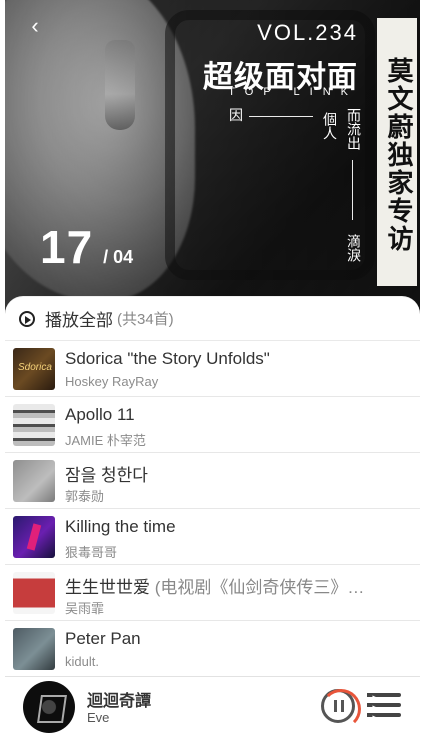 This screenshot has height=735, width=428. What do you see at coordinates (341, 709) in the screenshot?
I see `pause-button` at bounding box center [341, 709].